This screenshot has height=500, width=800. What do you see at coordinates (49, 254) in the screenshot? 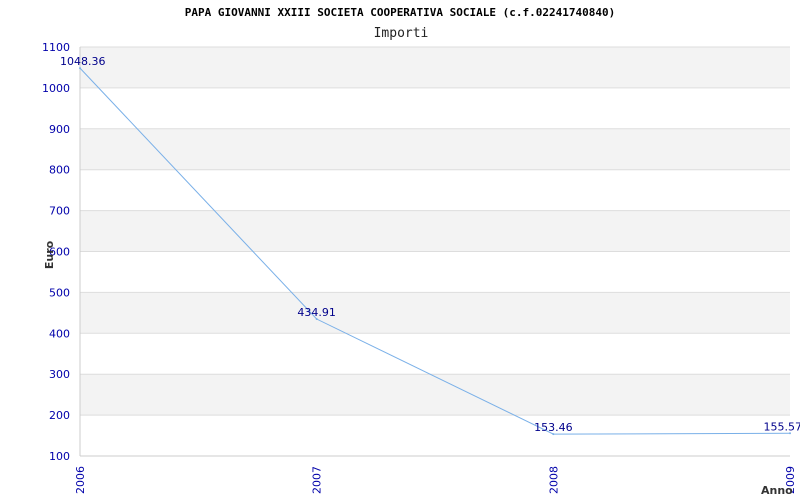
I see `y-axis-title: Euro` at bounding box center [49, 254].